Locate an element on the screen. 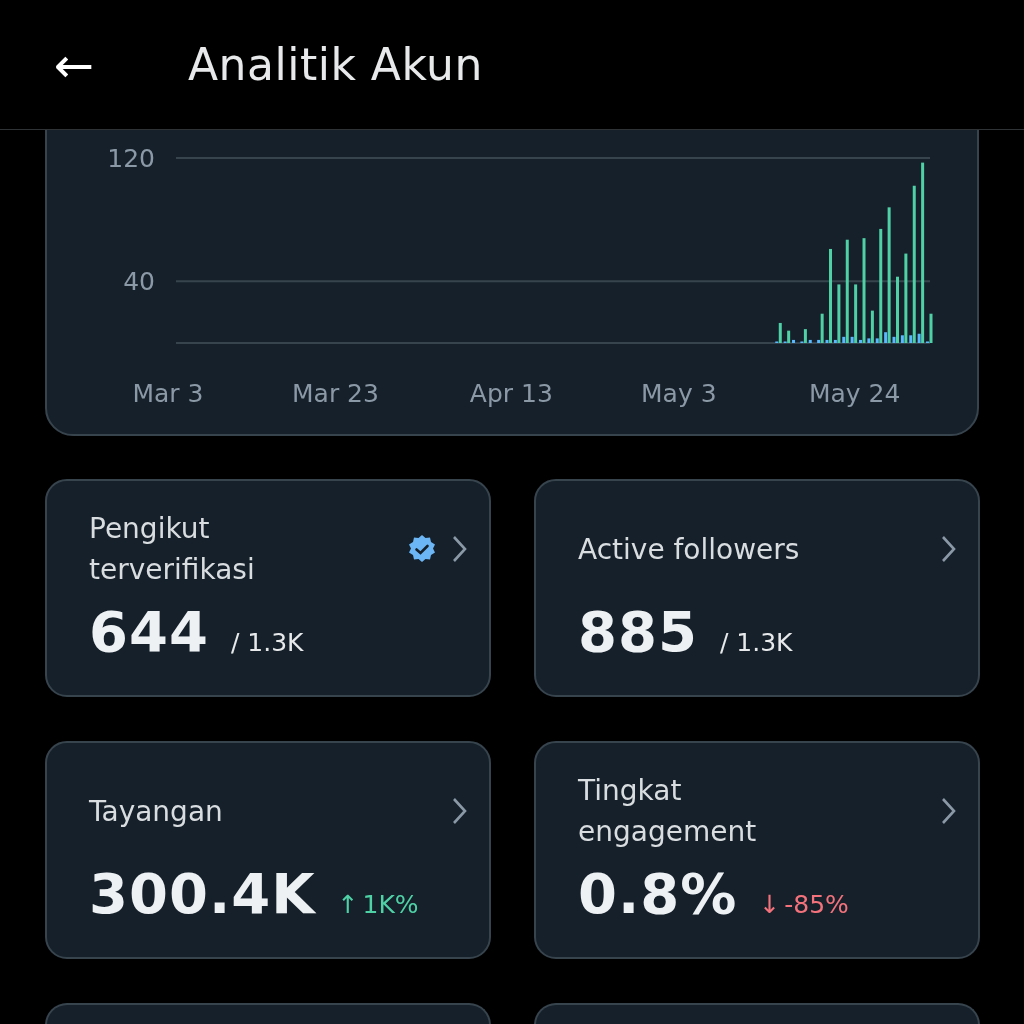 The width and height of the screenshot is (1024, 1024). x-tick-label: Mar 23 is located at coordinates (335, 393).